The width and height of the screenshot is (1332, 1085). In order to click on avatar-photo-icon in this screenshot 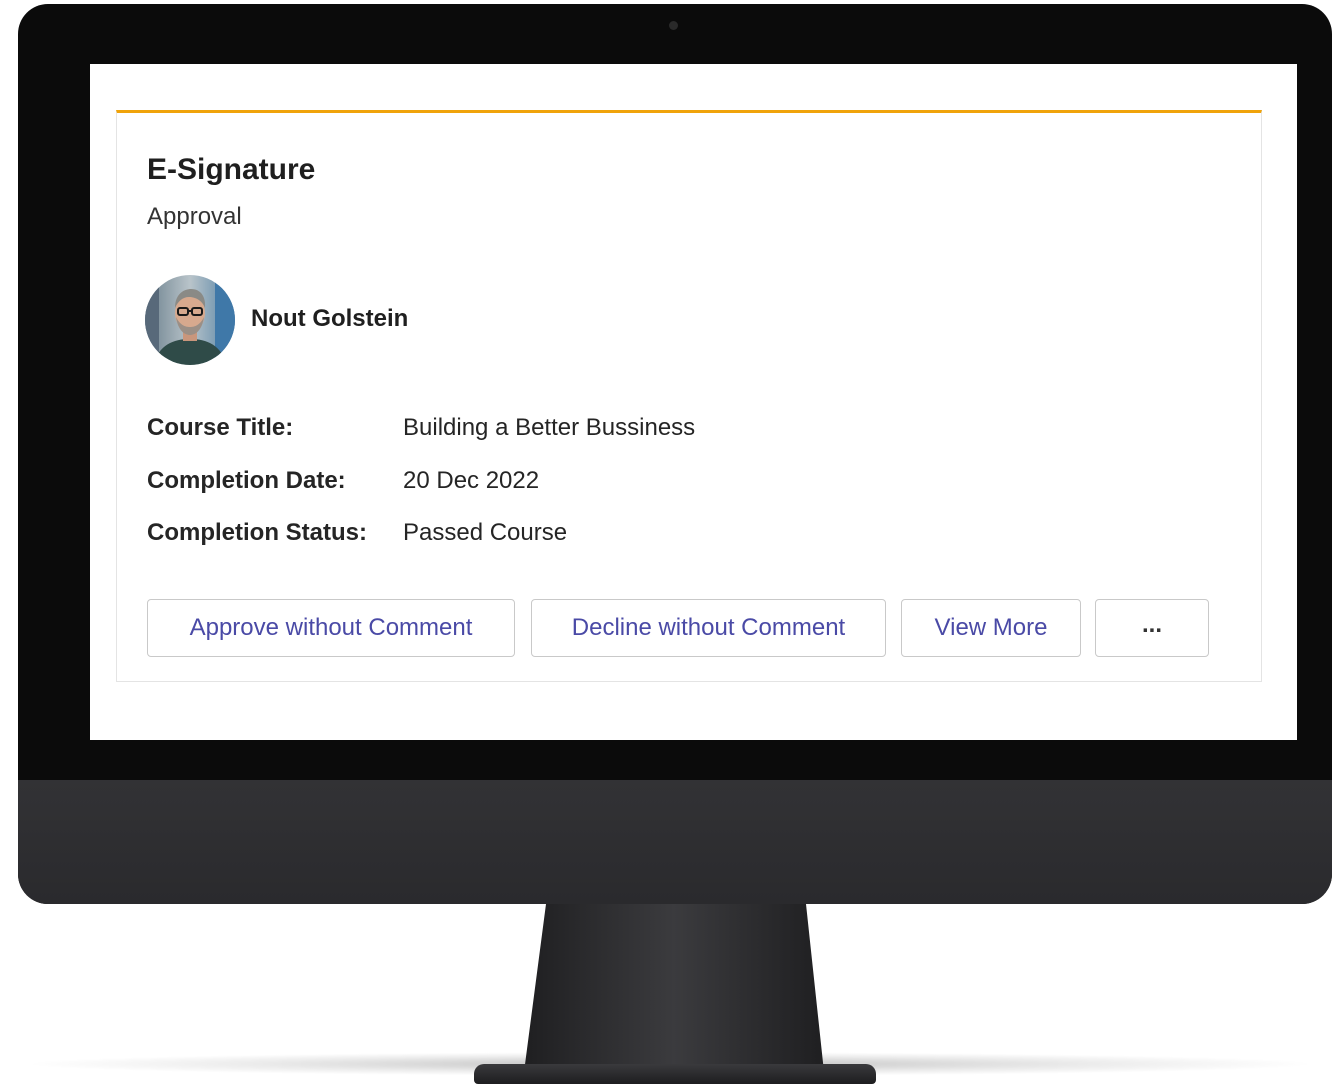, I will do `click(190, 320)`.